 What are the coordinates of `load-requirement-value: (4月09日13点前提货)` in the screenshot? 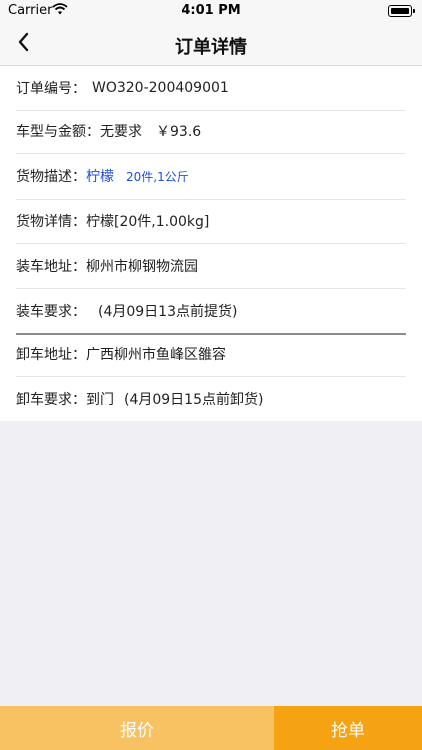 It's located at (168, 312).